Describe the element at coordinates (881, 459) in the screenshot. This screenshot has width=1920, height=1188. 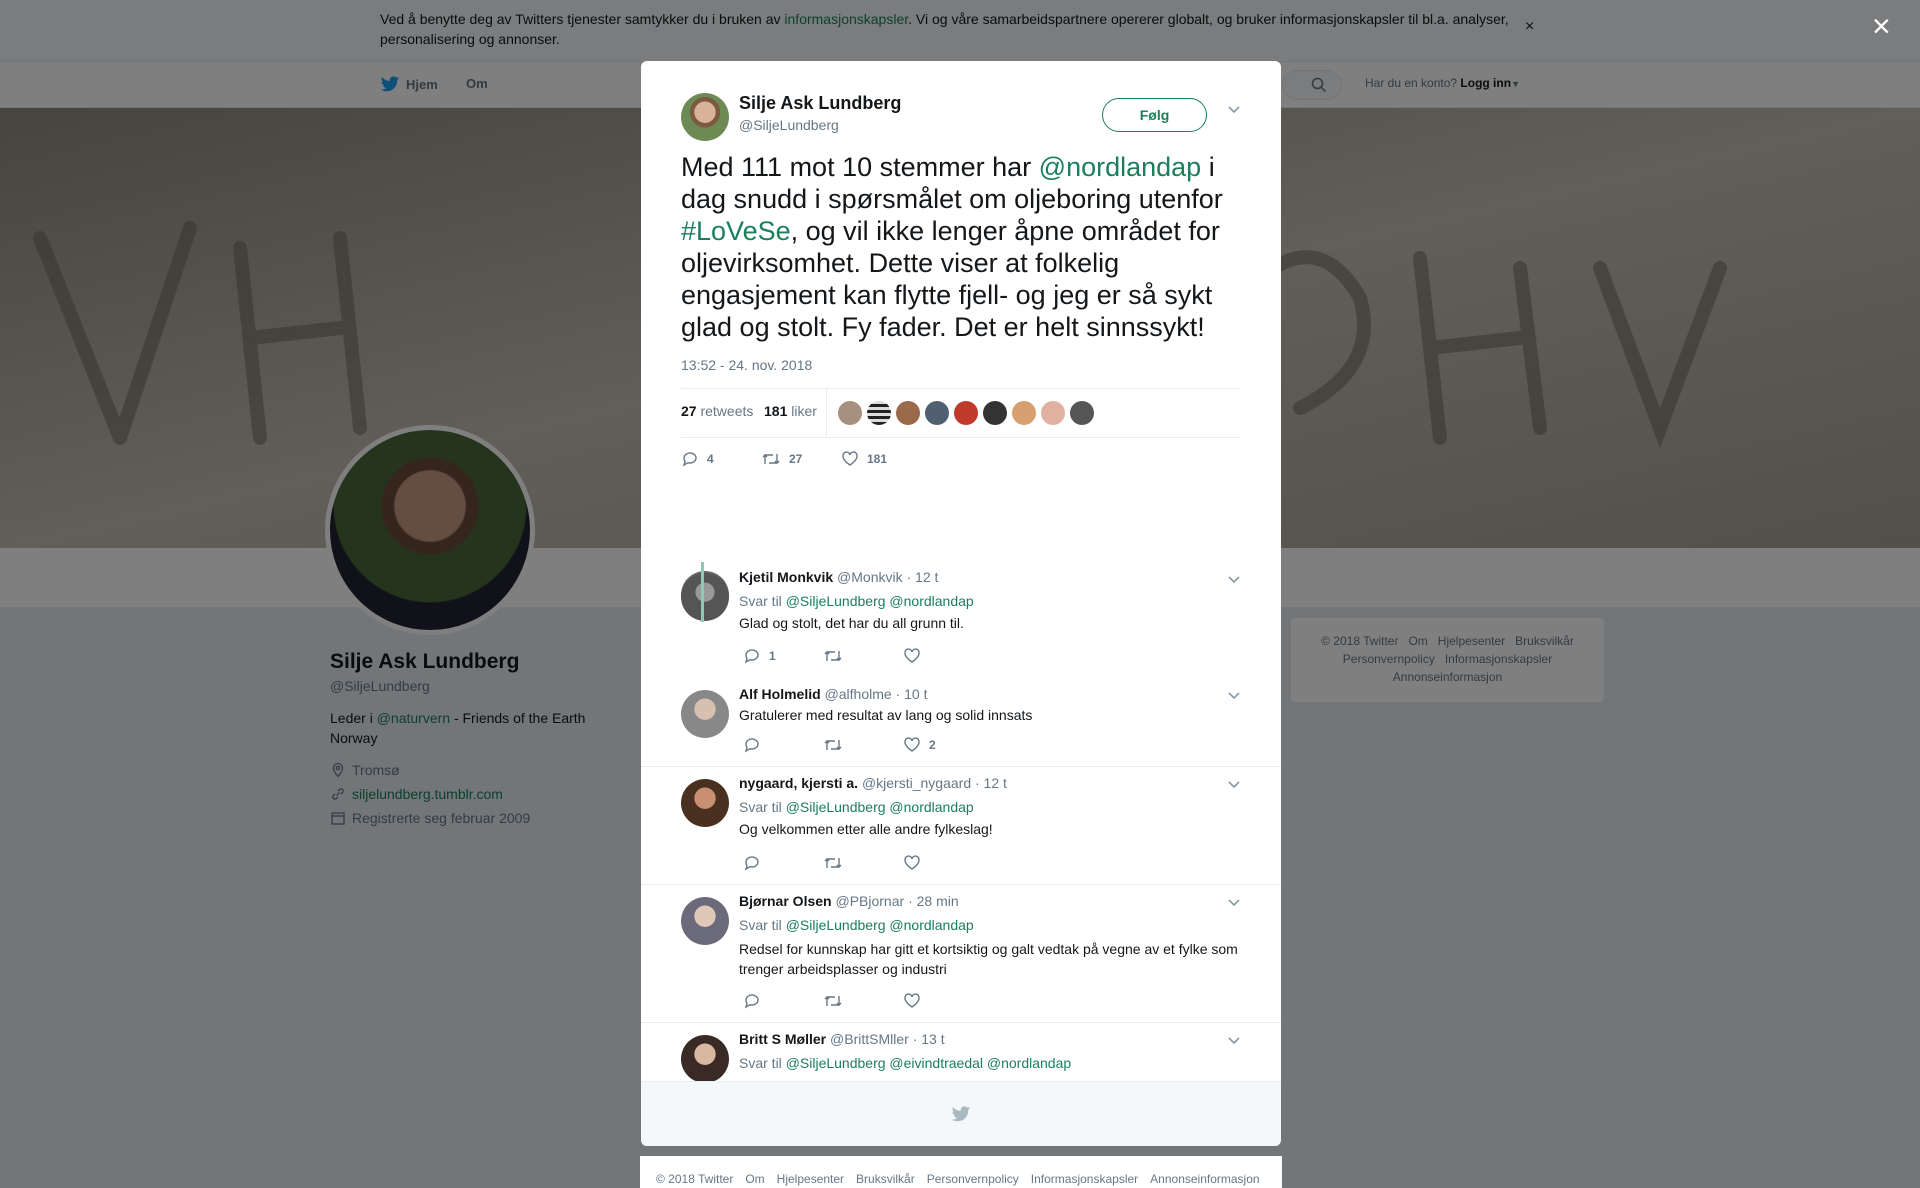
I see `like-button: 181` at that location.